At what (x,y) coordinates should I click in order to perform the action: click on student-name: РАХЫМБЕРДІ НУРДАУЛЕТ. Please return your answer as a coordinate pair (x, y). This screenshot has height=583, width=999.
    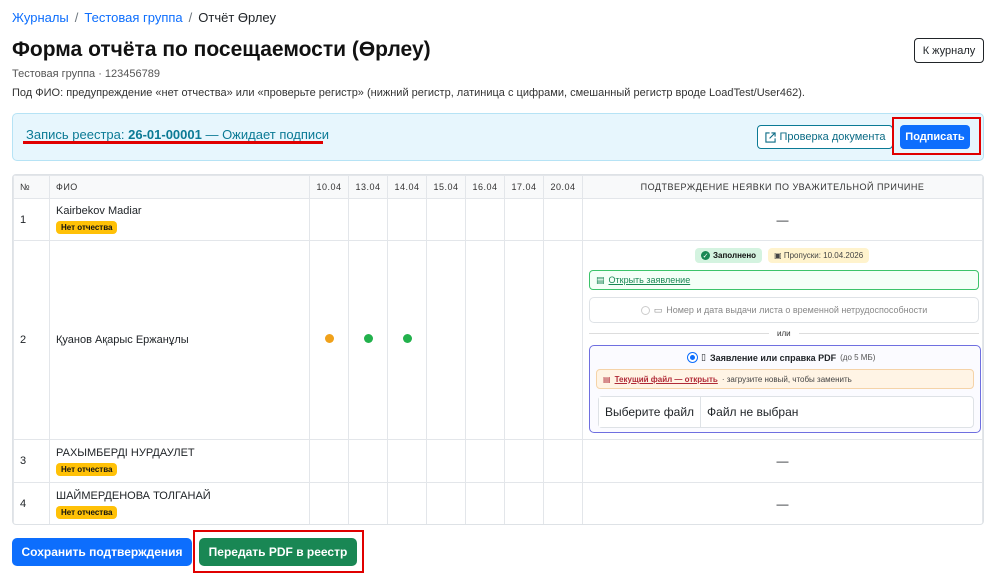
    Looking at the image, I should click on (125, 452).